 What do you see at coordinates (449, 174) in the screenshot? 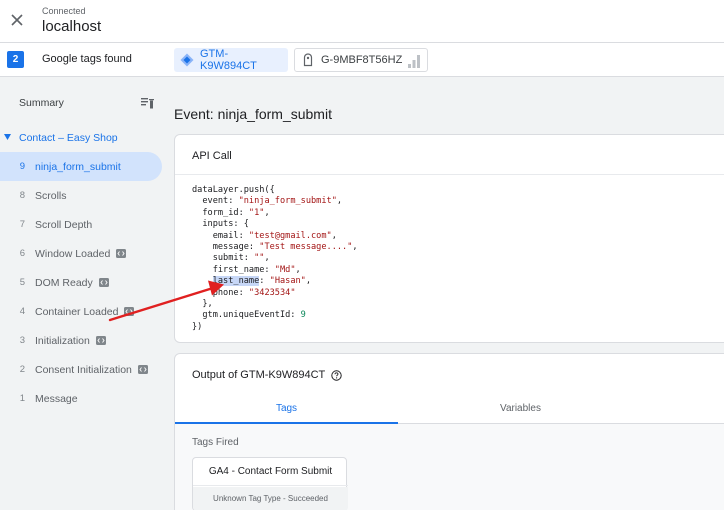
I see `divider` at bounding box center [449, 174].